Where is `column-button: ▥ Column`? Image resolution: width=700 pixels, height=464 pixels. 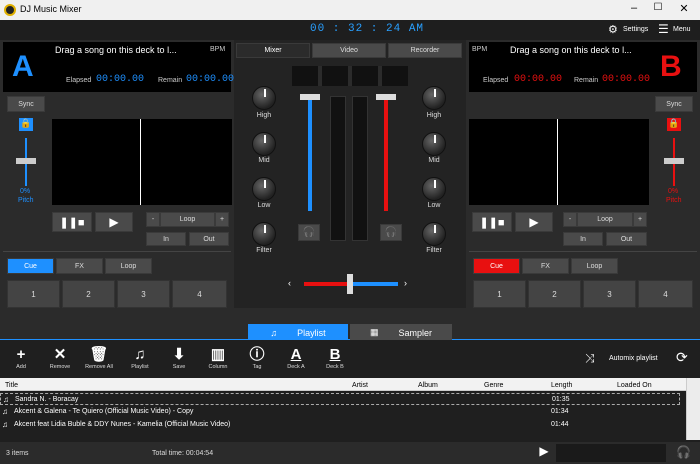
column-button: ▥ Column is located at coordinates (218, 358).